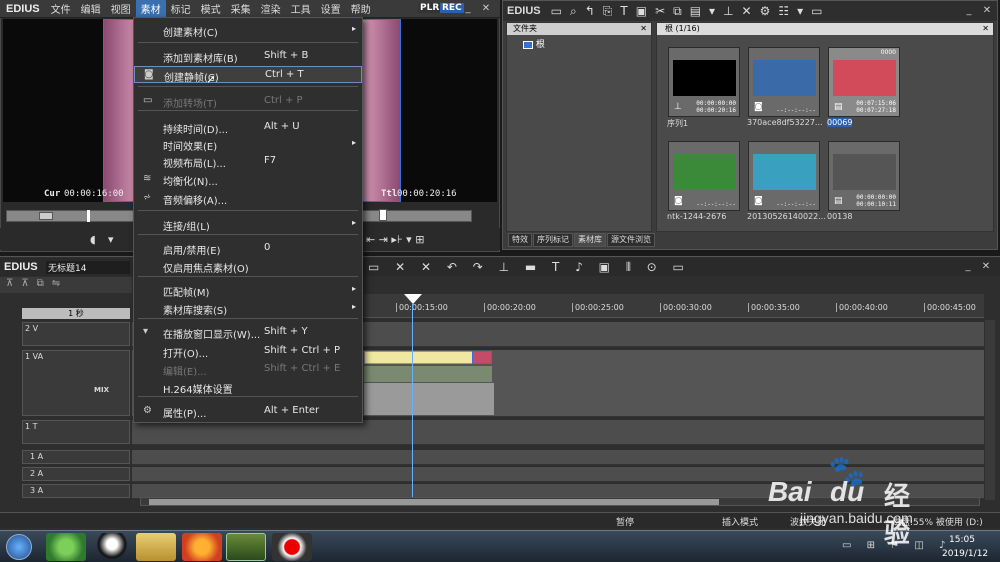  What do you see at coordinates (181, 8) in the screenshot?
I see `menu-marker: 标记` at bounding box center [181, 8].